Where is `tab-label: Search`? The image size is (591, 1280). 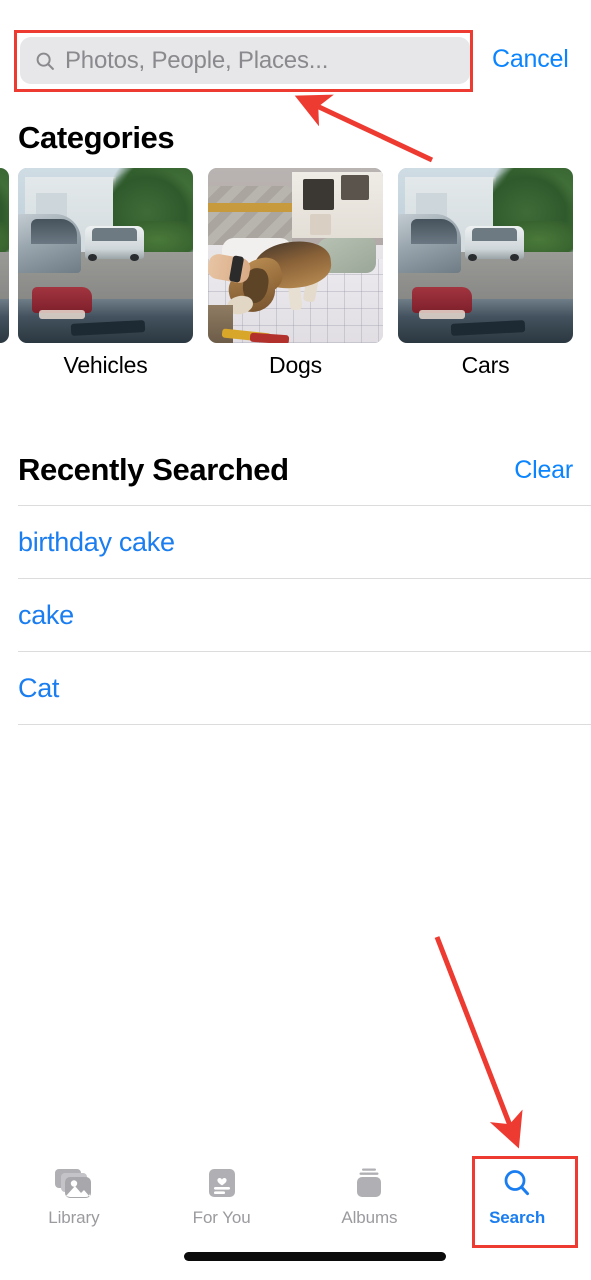 tab-label: Search is located at coordinates (517, 1217).